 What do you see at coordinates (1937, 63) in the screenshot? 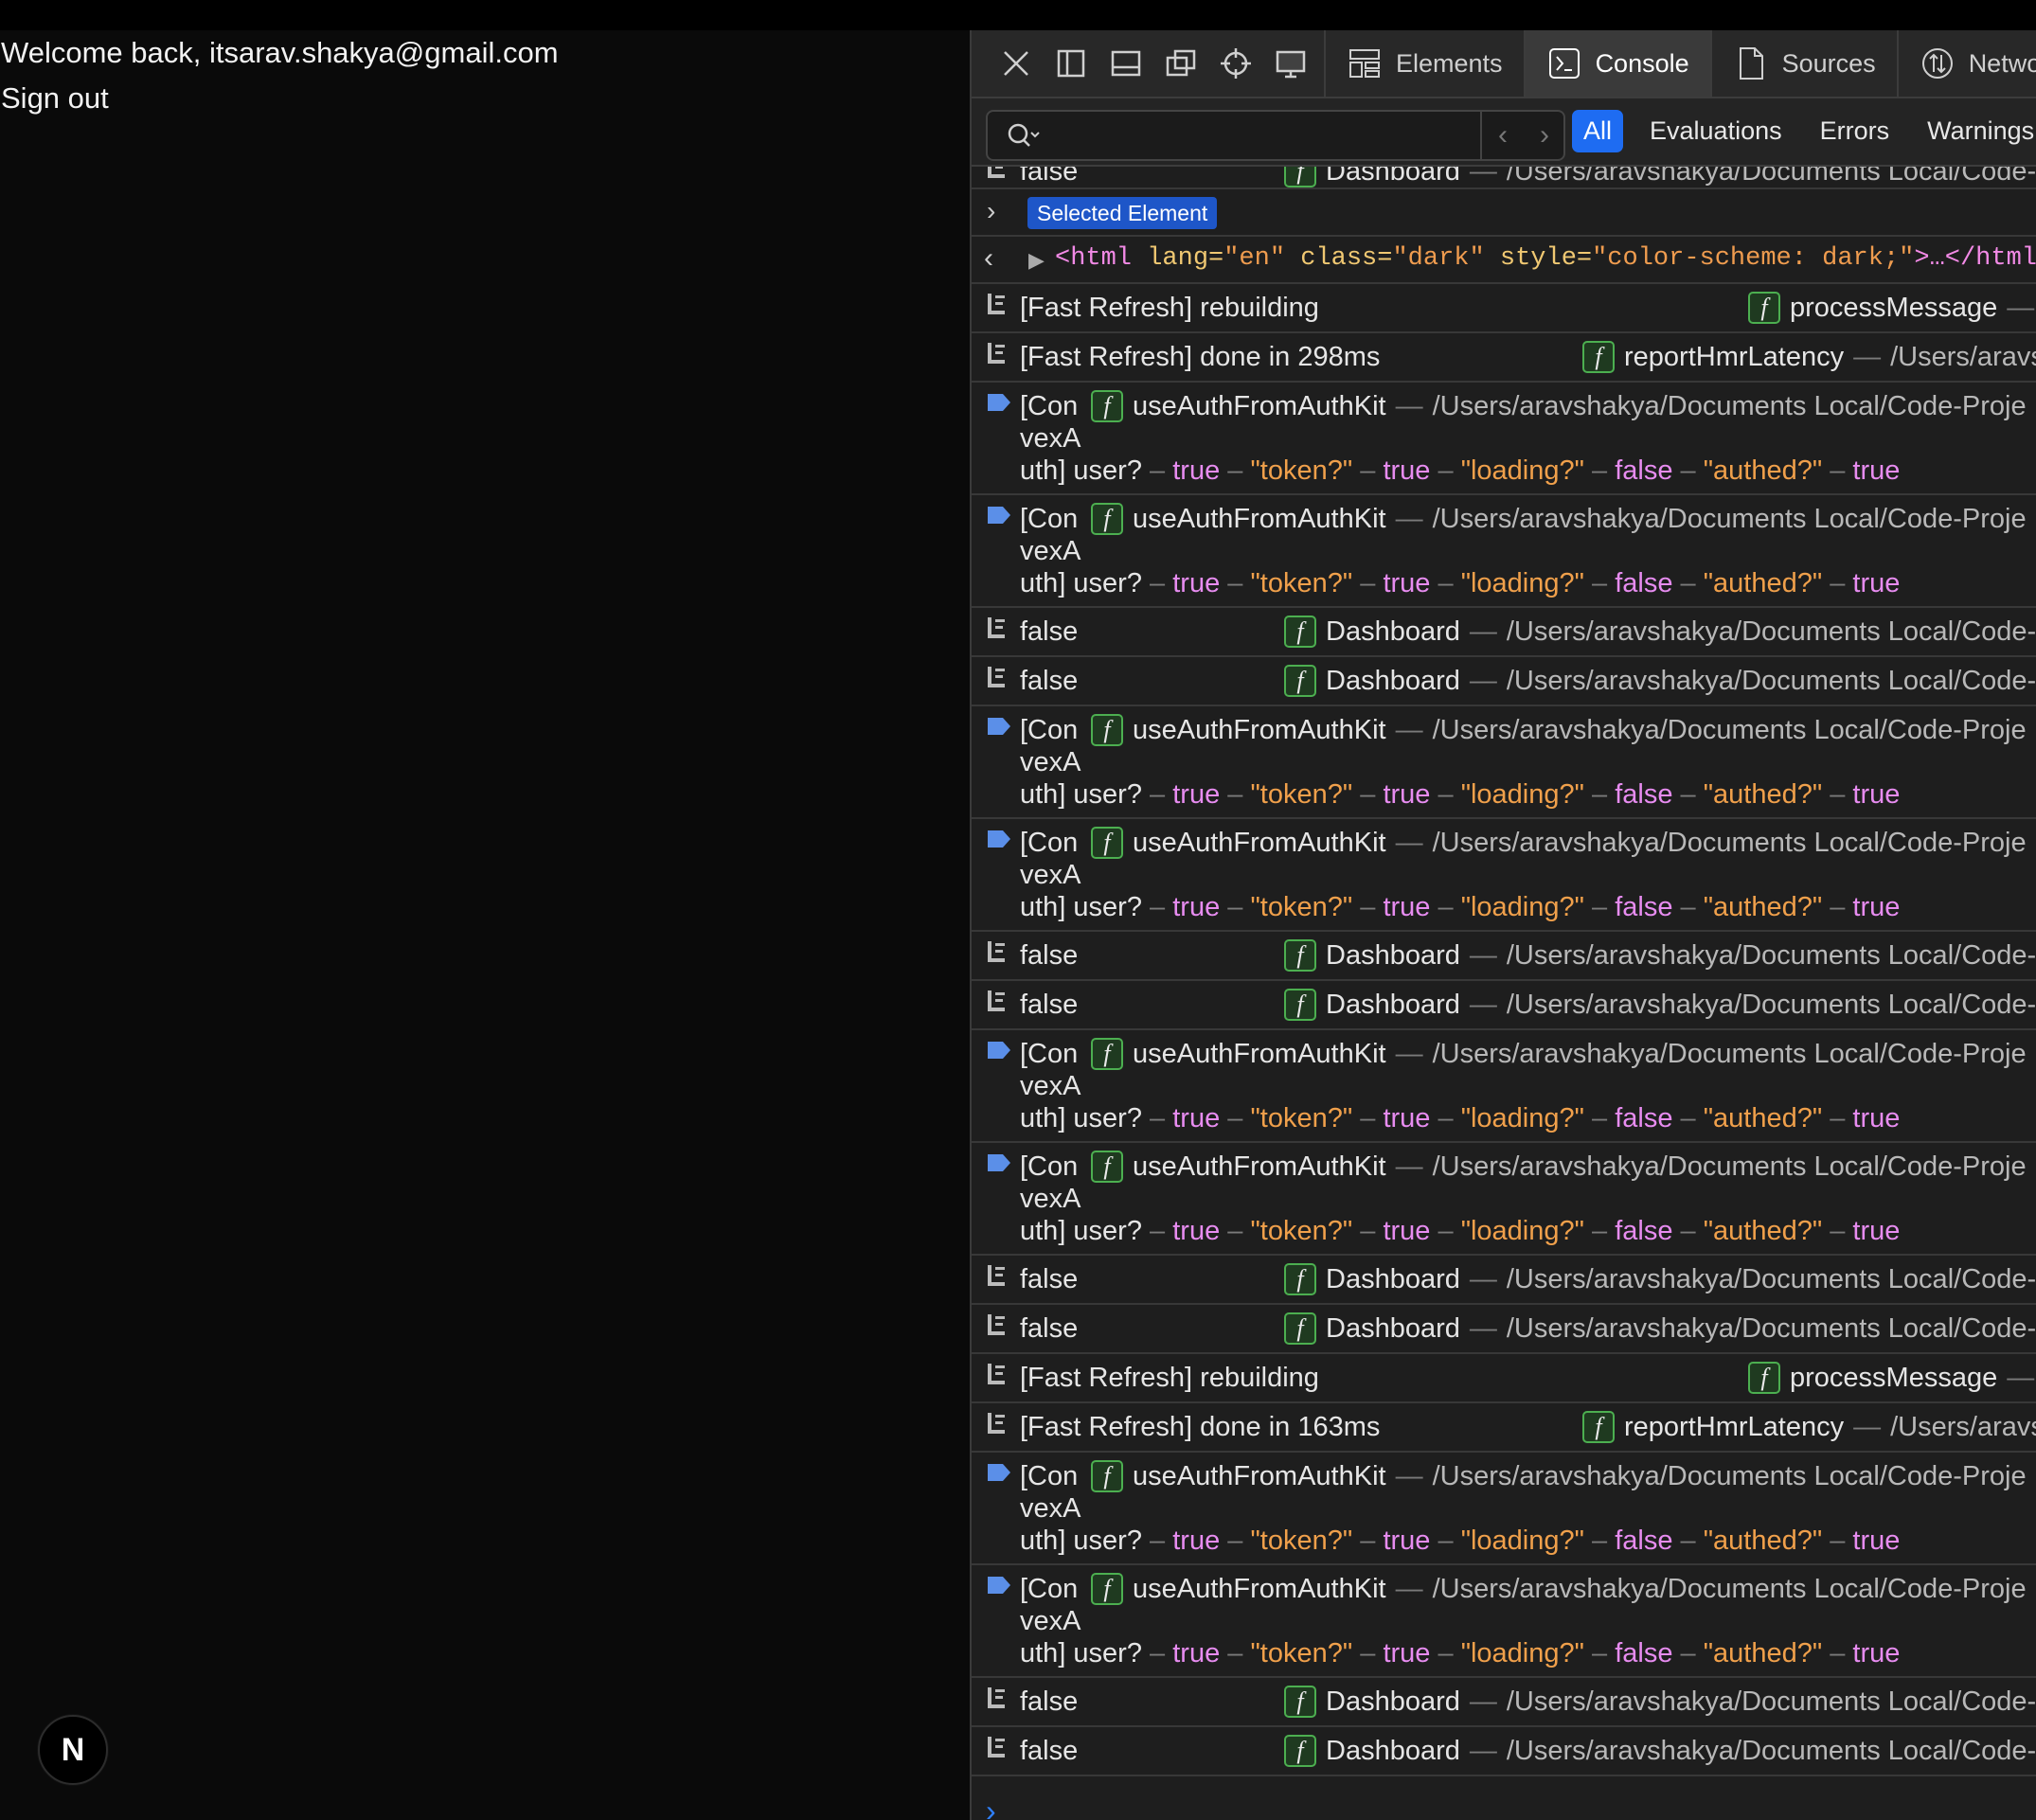
I see `network-icon` at bounding box center [1937, 63].